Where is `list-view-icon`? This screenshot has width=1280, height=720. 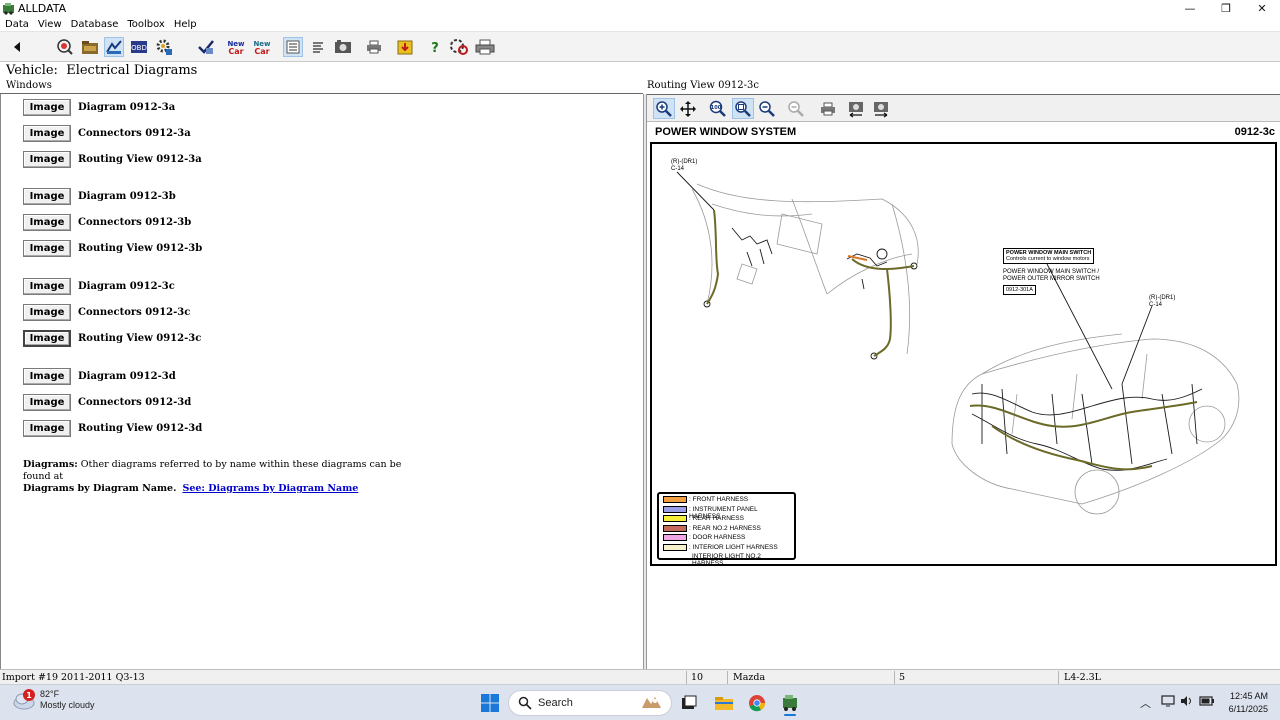
list-view-icon is located at coordinates (293, 47).